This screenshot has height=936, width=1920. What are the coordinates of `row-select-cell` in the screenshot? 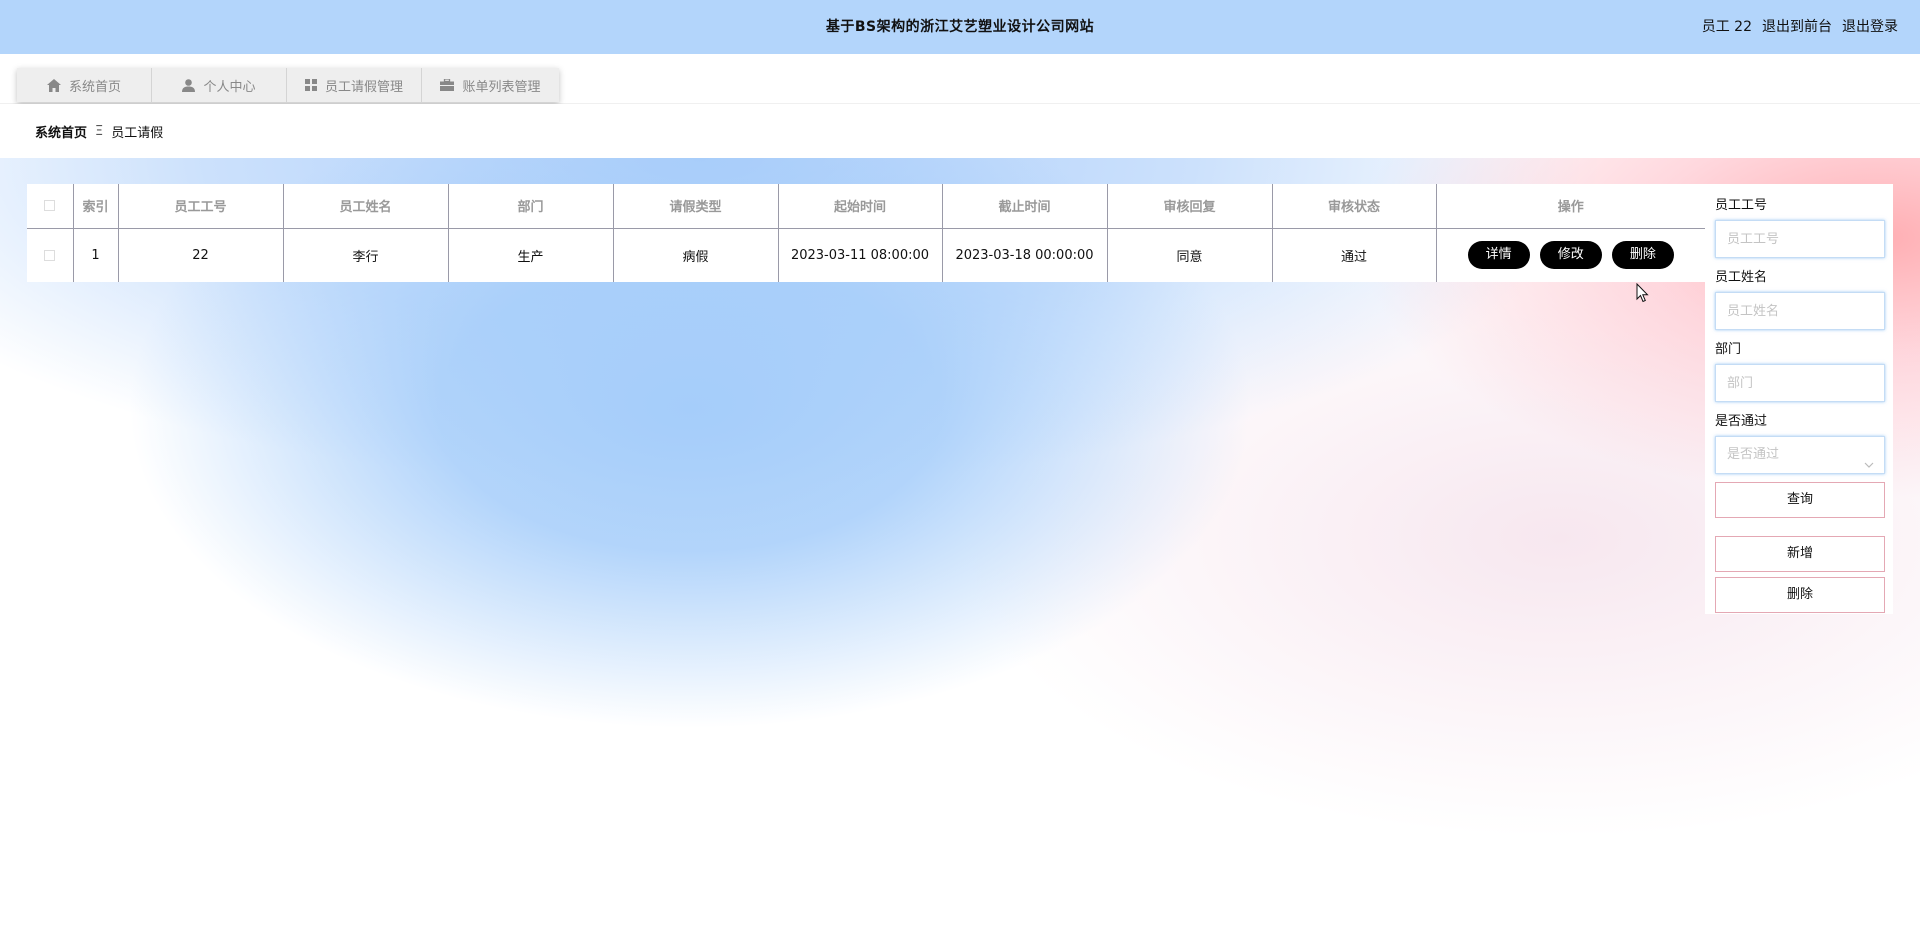 It's located at (50, 255).